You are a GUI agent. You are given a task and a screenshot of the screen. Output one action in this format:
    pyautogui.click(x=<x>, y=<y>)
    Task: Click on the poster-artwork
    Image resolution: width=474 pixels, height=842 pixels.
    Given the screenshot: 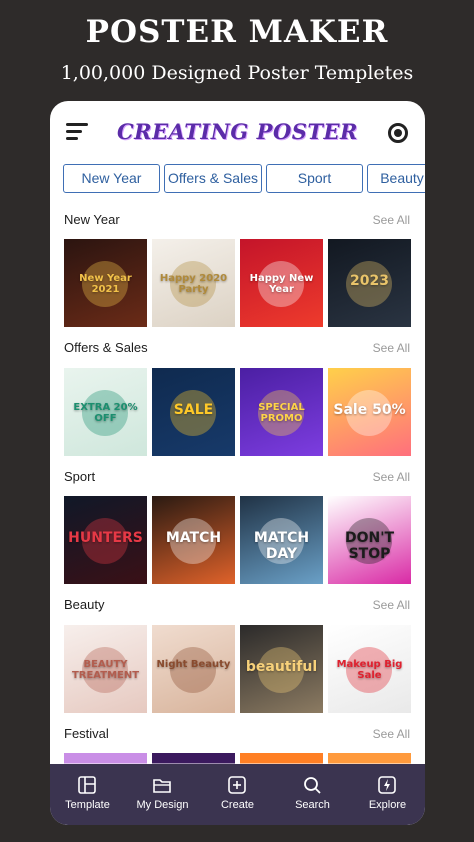 What is the action you would take?
    pyautogui.click(x=193, y=670)
    